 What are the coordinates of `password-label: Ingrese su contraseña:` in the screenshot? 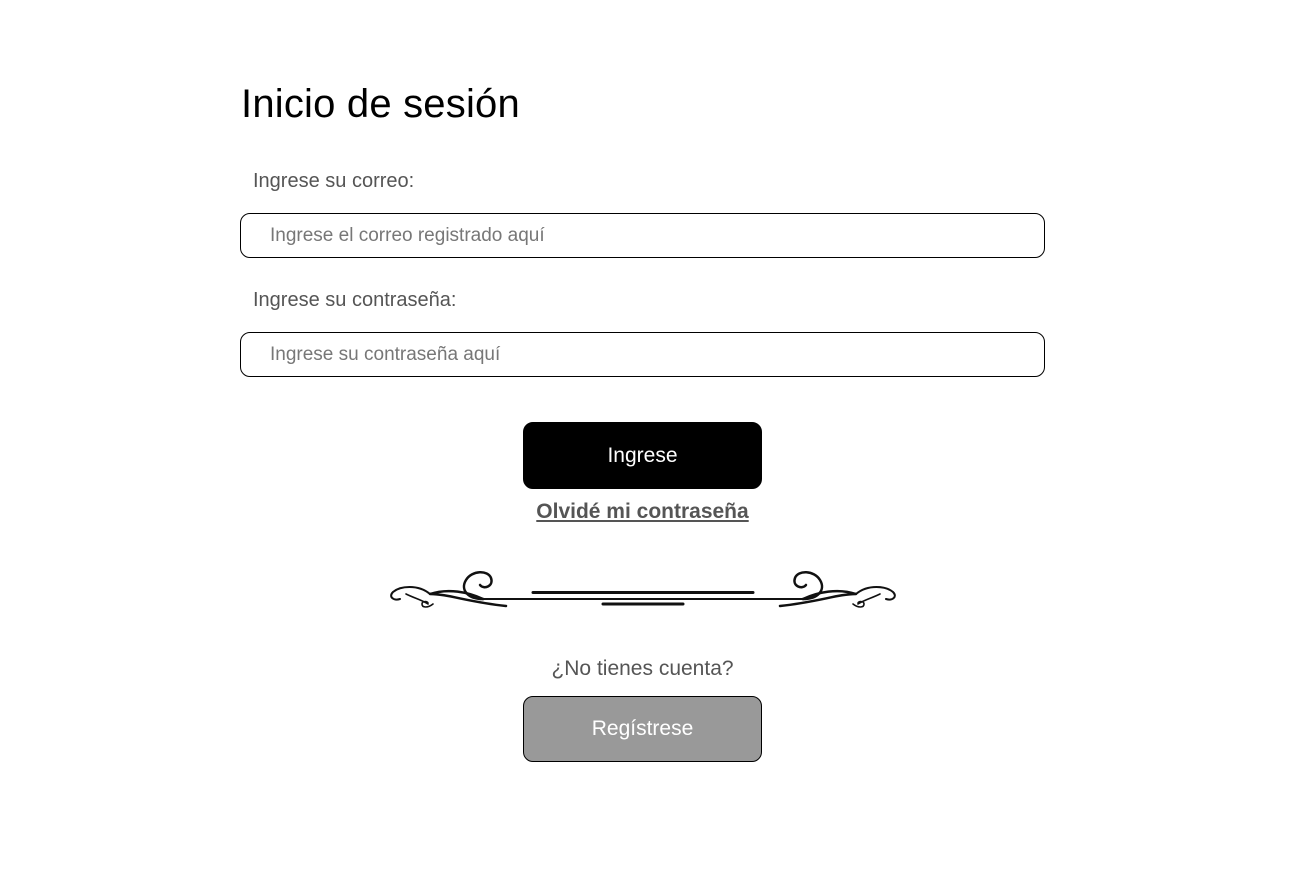 It's located at (355, 300).